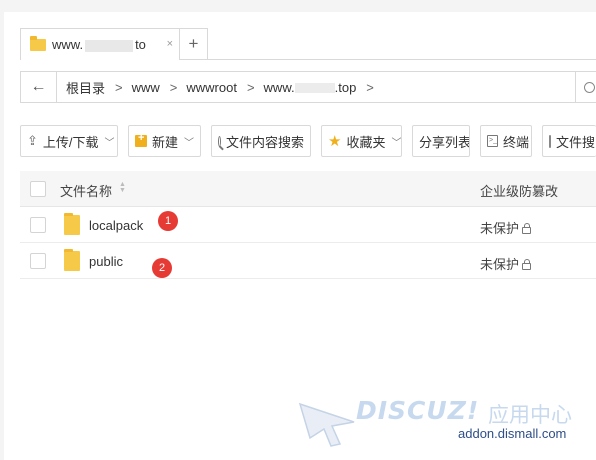 This screenshot has width=596, height=460. I want to click on column-header-protection: 企业级防篡改, so click(519, 191).